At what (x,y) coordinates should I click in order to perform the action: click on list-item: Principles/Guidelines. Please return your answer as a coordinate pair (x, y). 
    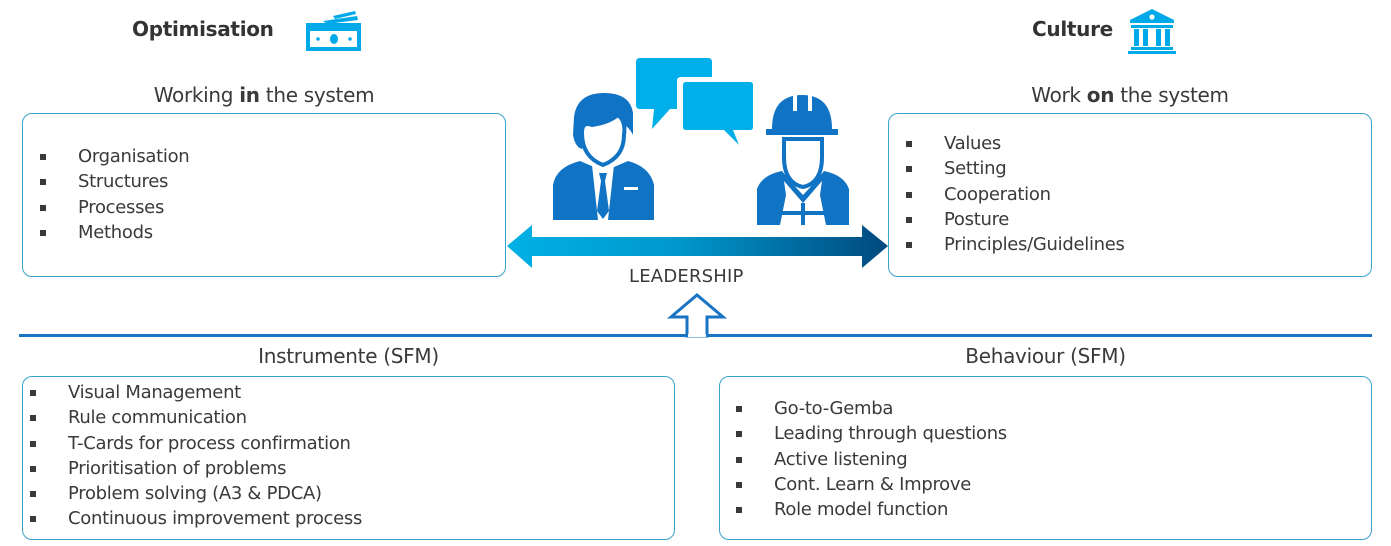
    Looking at the image, I should click on (1014, 244).